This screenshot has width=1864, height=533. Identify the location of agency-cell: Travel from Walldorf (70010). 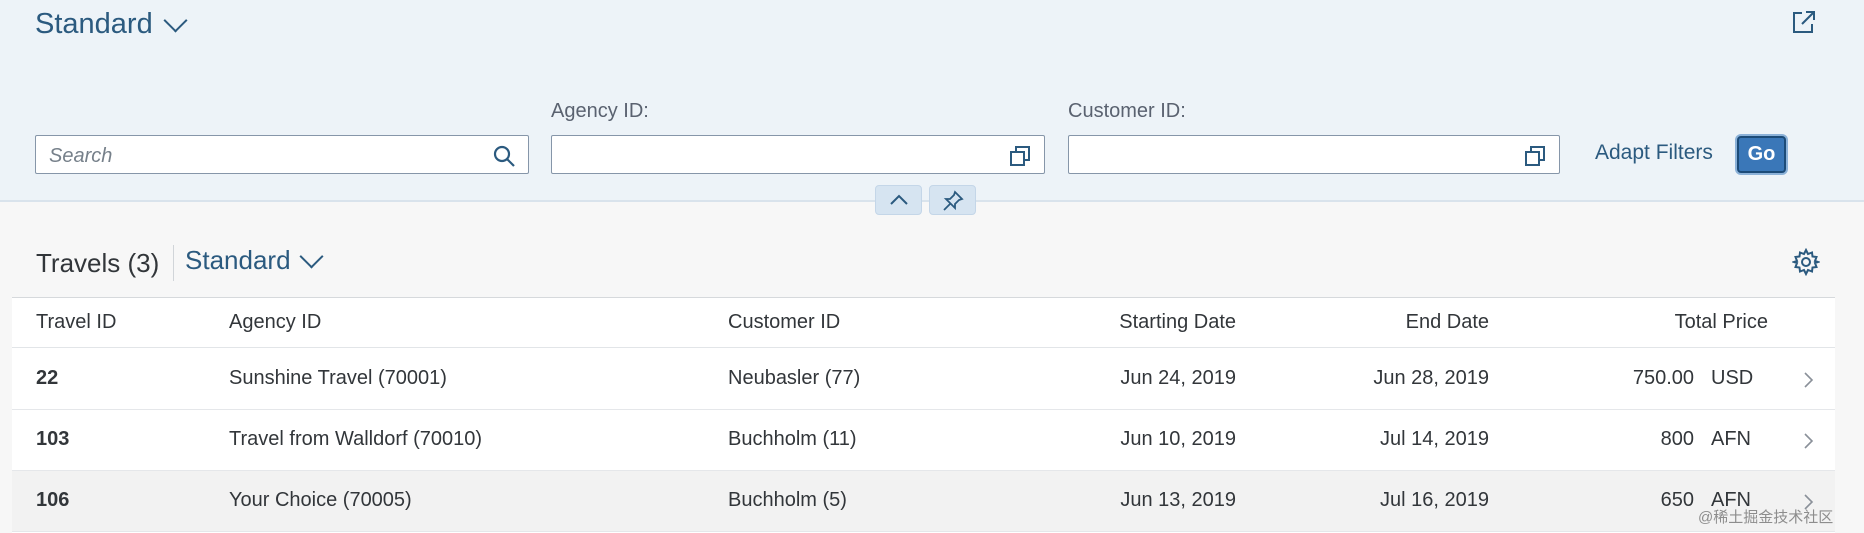
(356, 439).